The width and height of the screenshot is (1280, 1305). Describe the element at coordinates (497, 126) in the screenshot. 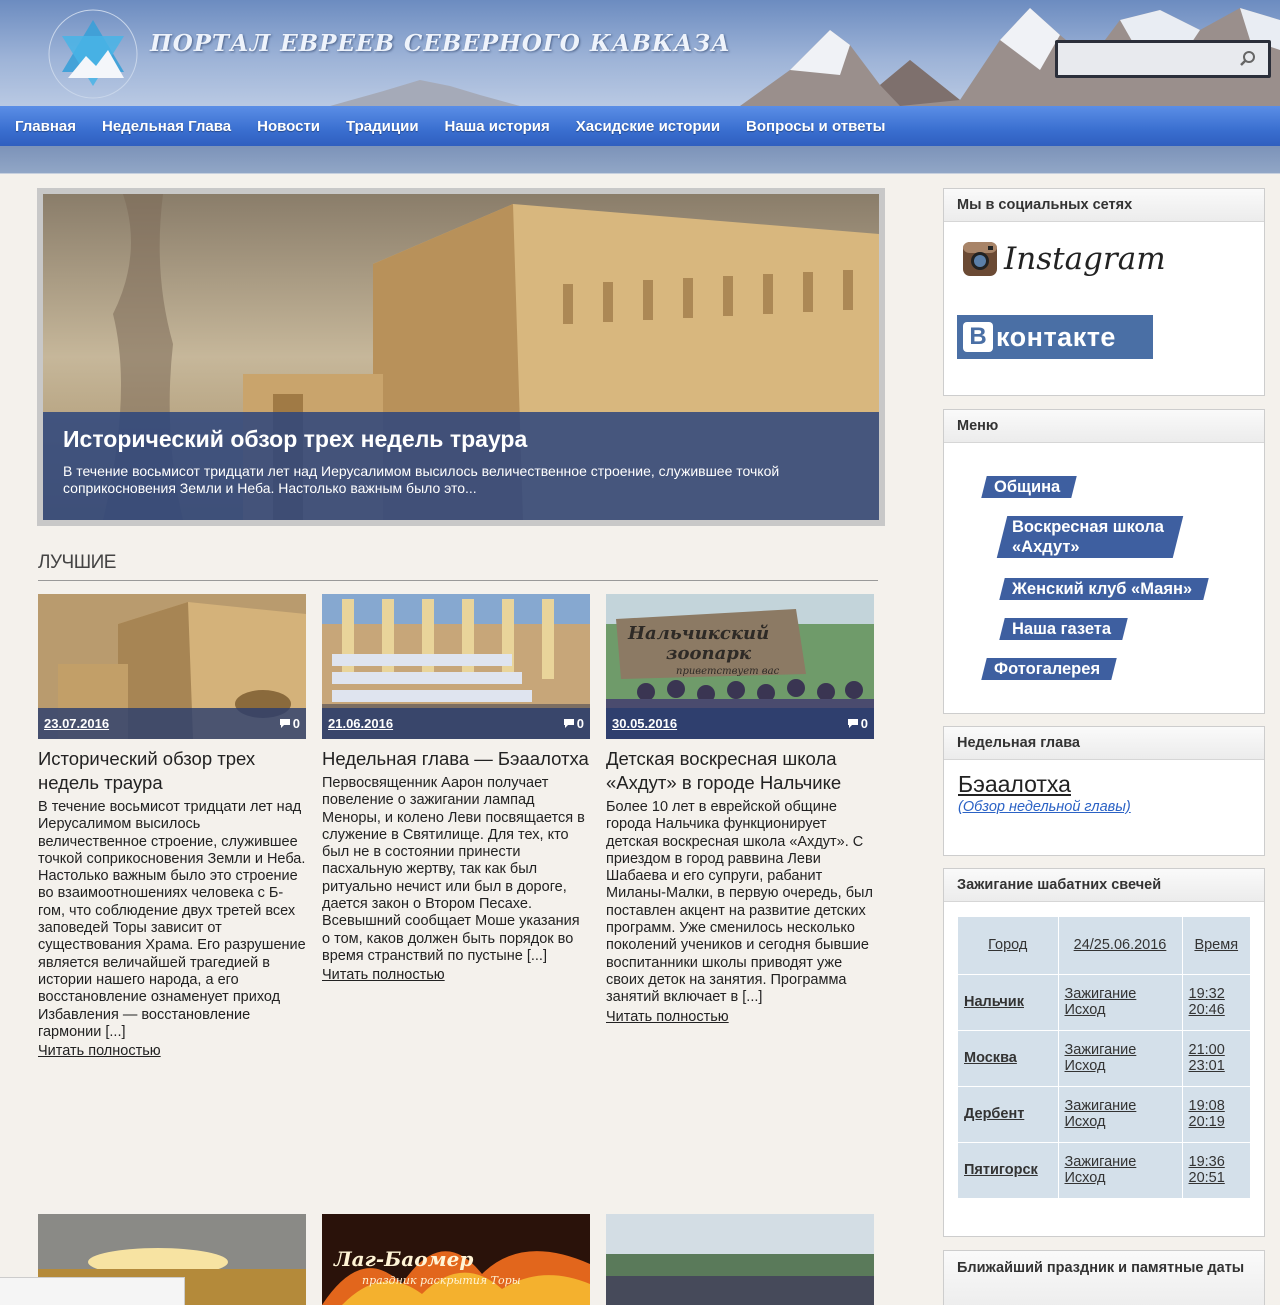

I see `nav-item-our-history: Наша история` at that location.